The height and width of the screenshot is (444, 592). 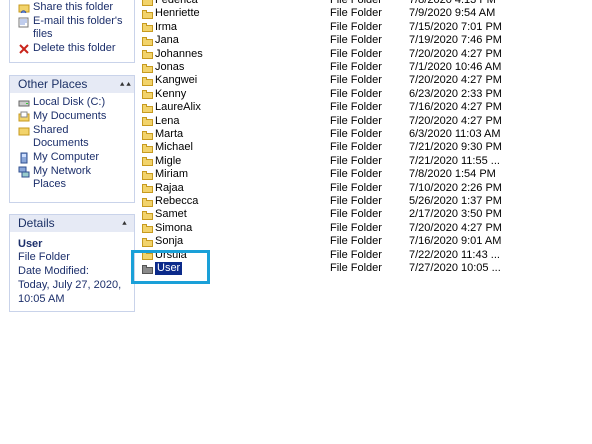 I want to click on place-my-network-label: My Network Places, so click(x=62, y=177).